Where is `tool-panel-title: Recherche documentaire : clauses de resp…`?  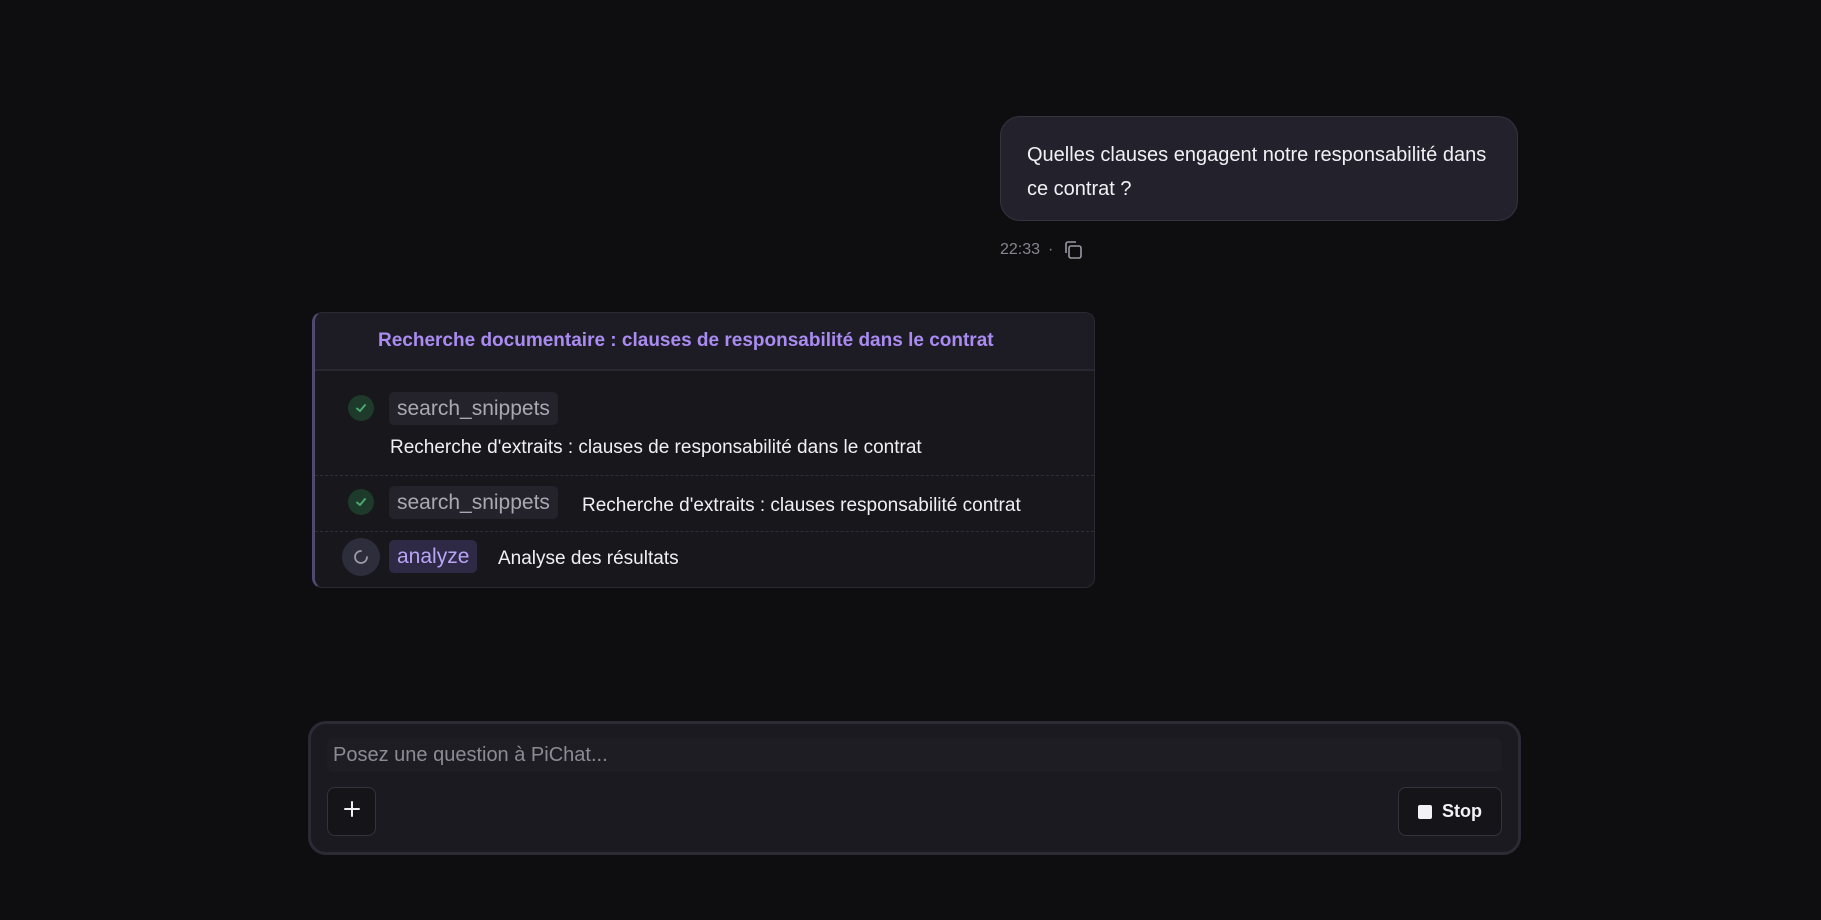 tool-panel-title: Recherche documentaire : clauses de resp… is located at coordinates (704, 342).